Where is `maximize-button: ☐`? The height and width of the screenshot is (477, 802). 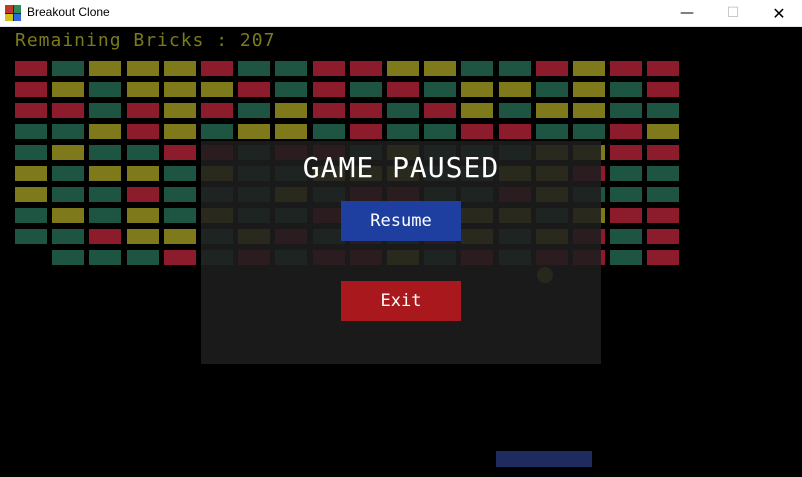 maximize-button: ☐ is located at coordinates (733, 13).